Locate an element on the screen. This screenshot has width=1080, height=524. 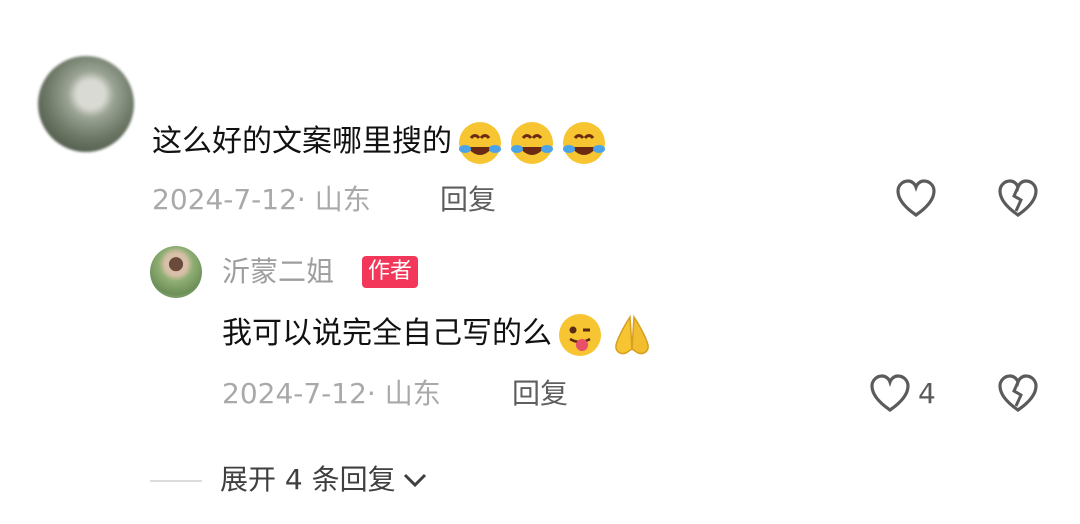
reply-text: 我可以说完全自己写的么 is located at coordinates (387, 333).